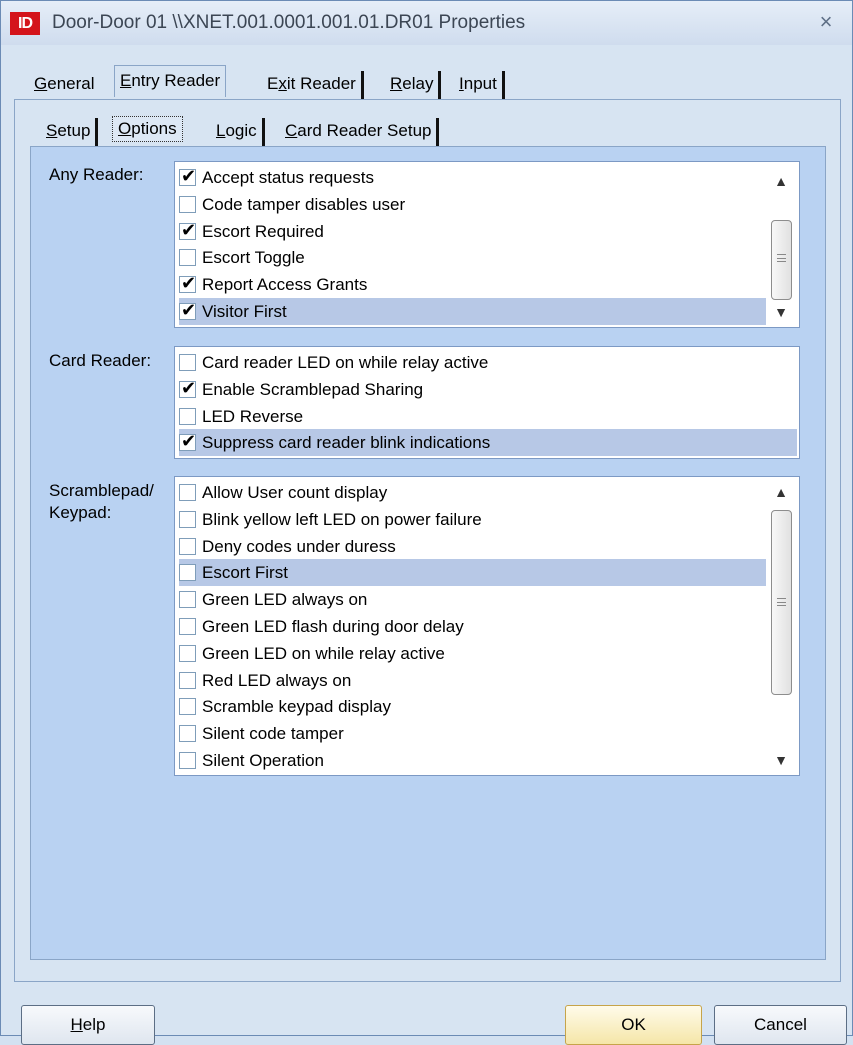 The width and height of the screenshot is (853, 1045). I want to click on checkbox-item: LED Reverse, so click(488, 416).